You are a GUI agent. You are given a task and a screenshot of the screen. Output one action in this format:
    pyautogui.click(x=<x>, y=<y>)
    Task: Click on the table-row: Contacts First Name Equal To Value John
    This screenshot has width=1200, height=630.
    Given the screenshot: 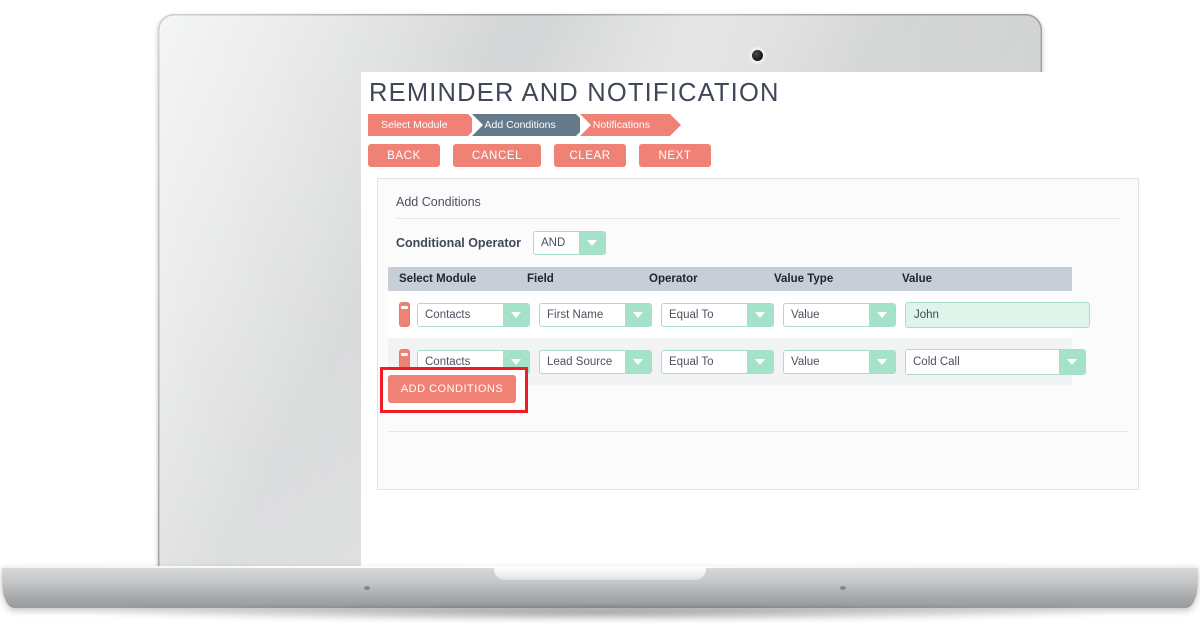 What is the action you would take?
    pyautogui.click(x=739, y=314)
    